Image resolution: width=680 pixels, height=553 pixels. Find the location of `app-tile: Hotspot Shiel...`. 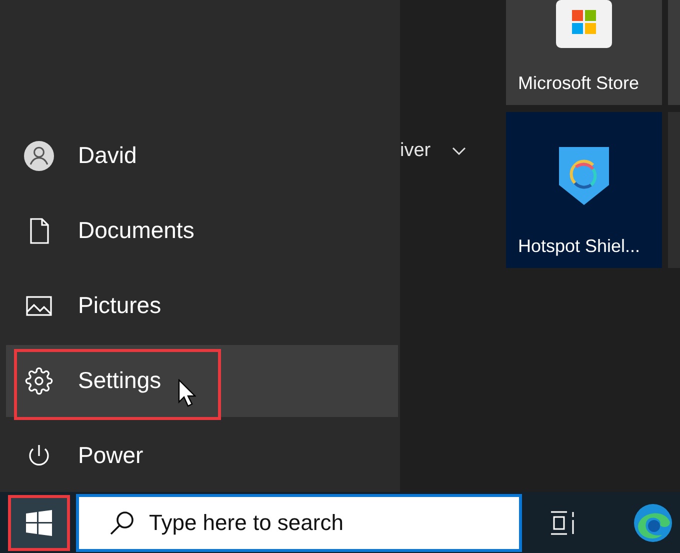

app-tile: Hotspot Shiel... is located at coordinates (584, 190).